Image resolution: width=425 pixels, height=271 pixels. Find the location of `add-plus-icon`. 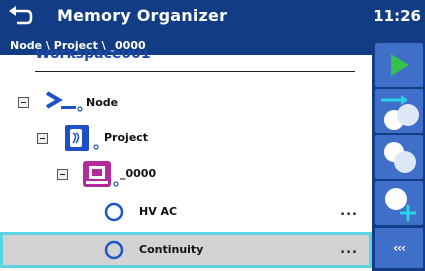

add-plus-icon is located at coordinates (400, 204).